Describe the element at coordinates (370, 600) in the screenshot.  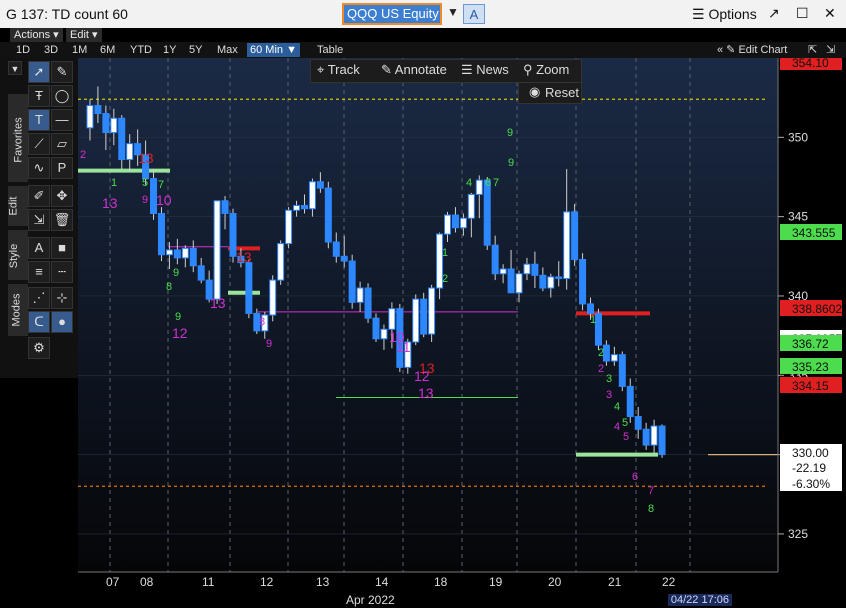
I see `x-axis-caption: Apr 2022` at that location.